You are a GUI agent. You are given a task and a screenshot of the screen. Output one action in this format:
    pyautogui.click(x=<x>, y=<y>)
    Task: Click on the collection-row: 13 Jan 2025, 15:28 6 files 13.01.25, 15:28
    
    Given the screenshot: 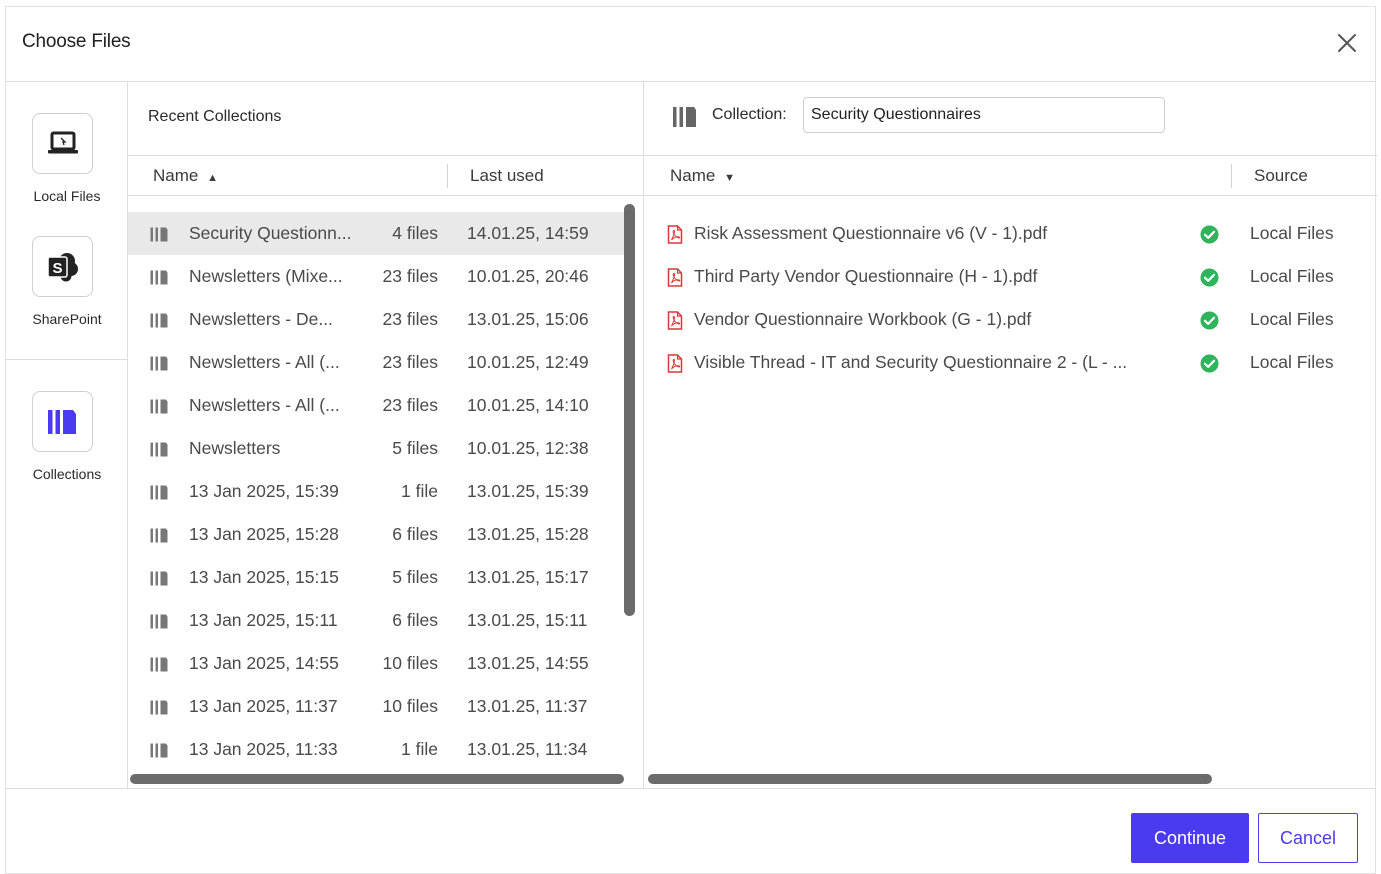 What is the action you would take?
    pyautogui.click(x=377, y=534)
    